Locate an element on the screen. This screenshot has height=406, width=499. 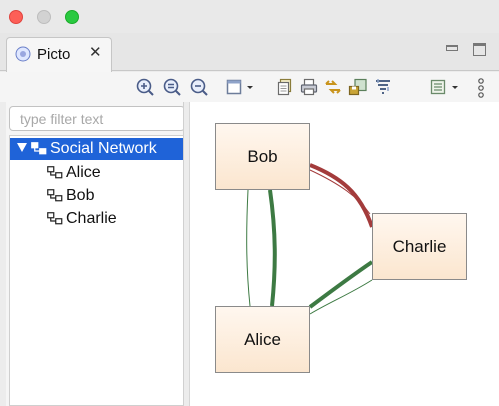
window-titlebar is located at coordinates (249, 16).